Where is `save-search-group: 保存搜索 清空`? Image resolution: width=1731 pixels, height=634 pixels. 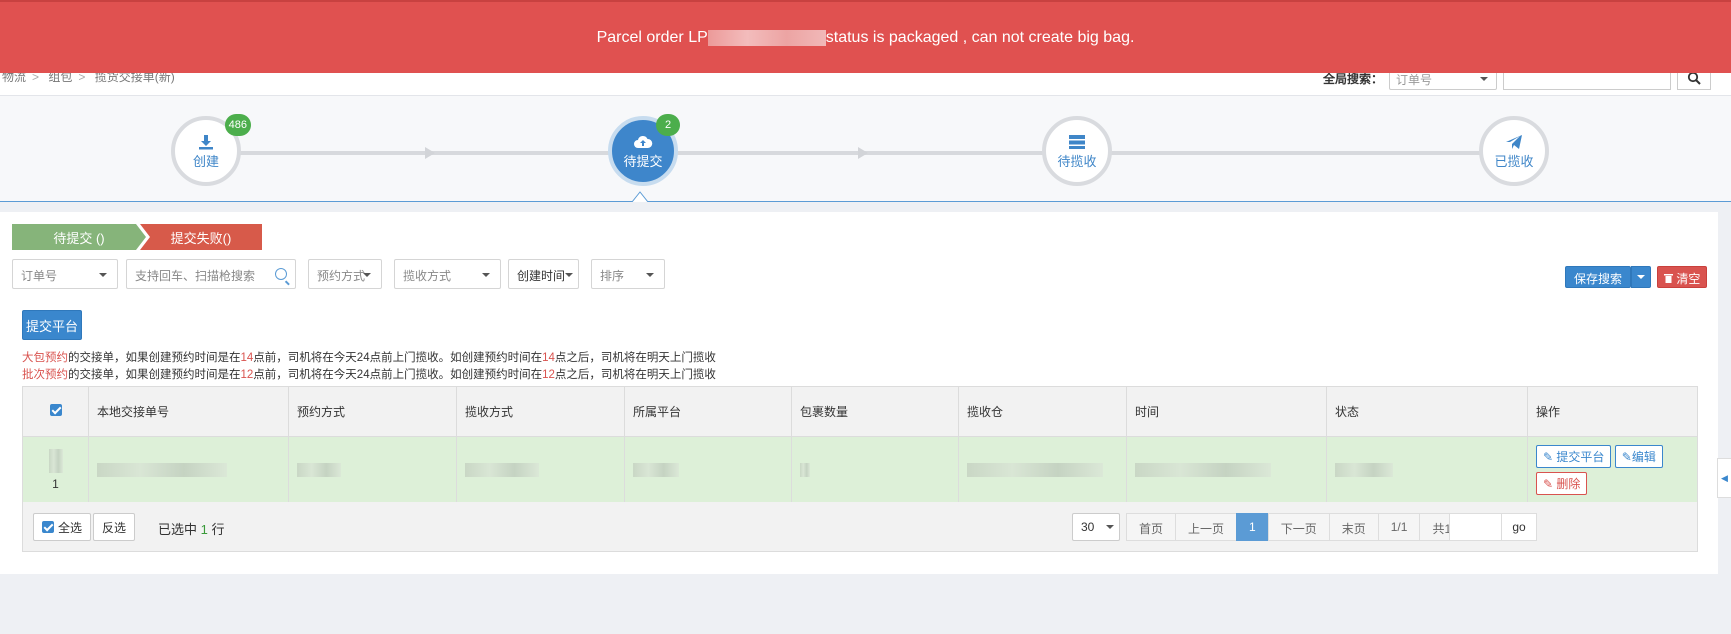 save-search-group: 保存搜索 清空 is located at coordinates (1636, 277).